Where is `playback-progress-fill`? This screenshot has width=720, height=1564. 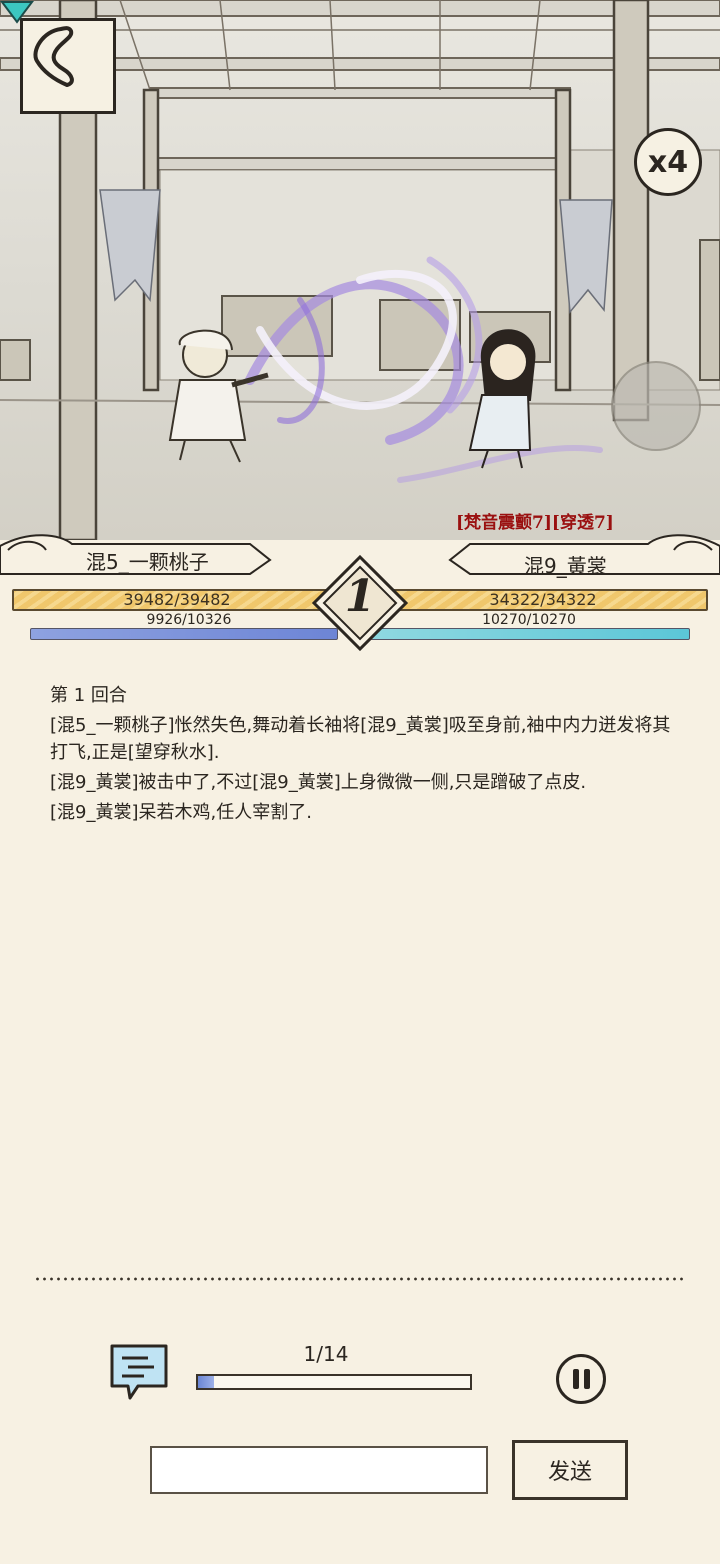 playback-progress-fill is located at coordinates (206, 1382).